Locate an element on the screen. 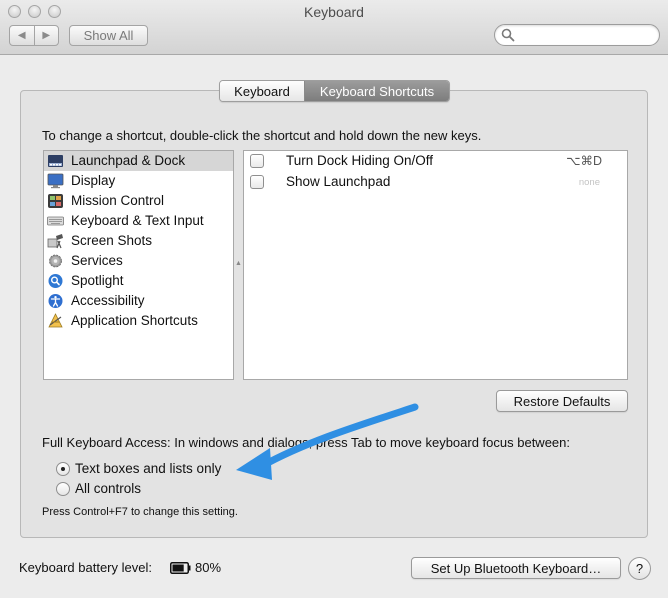 The height and width of the screenshot is (598, 668). category-label: Accessibility is located at coordinates (108, 300).